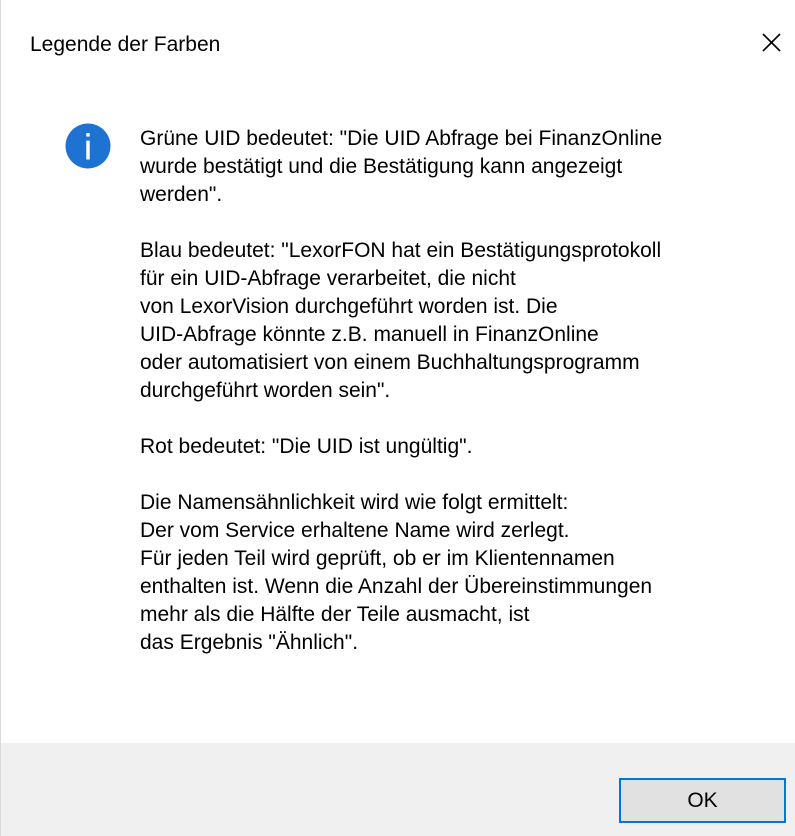 The height and width of the screenshot is (836, 795). What do you see at coordinates (249, 642) in the screenshot?
I see `message-line: das Ergebnis "Ähnlich".` at bounding box center [249, 642].